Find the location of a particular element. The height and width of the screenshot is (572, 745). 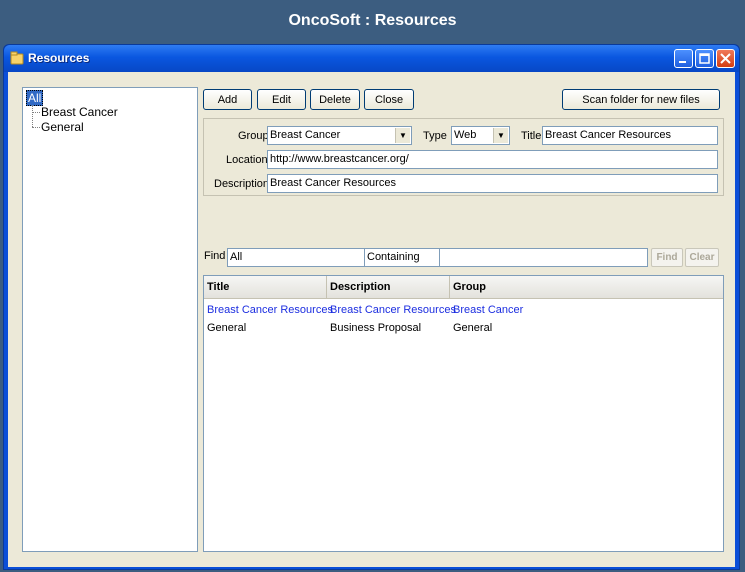

window-title: Resources is located at coordinates (59, 58).